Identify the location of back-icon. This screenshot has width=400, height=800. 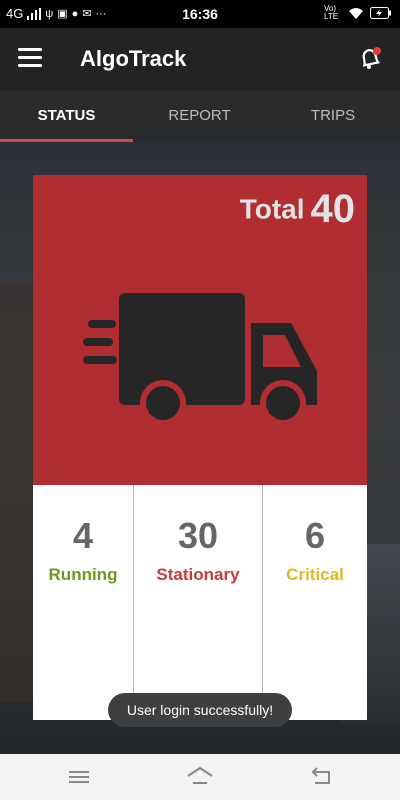
(321, 777).